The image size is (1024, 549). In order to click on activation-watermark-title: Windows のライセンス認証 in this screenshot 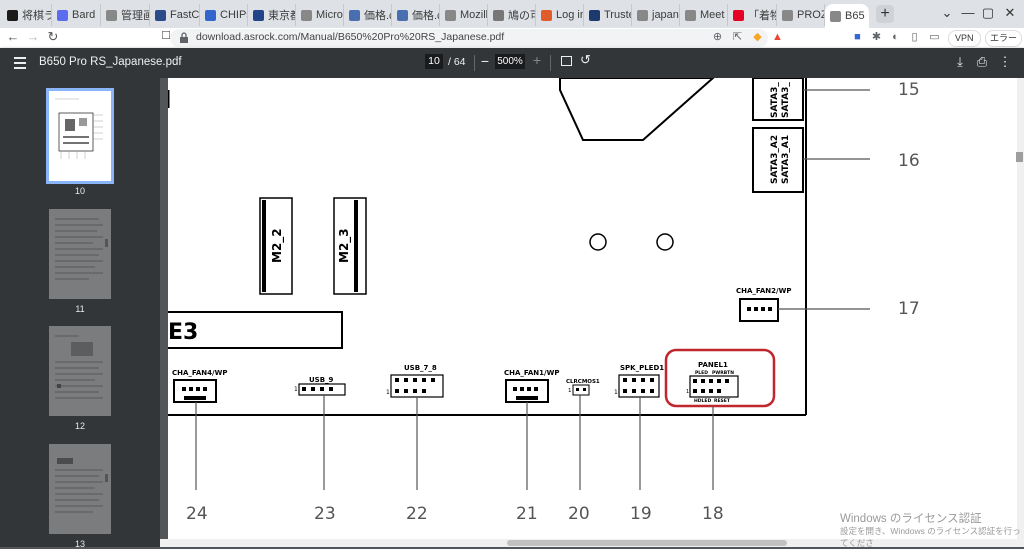, I will do `click(911, 518)`.